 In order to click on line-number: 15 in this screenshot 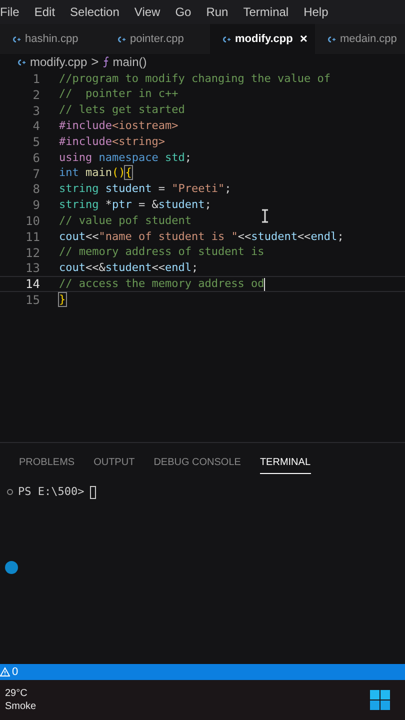, I will do `click(32, 301)`.